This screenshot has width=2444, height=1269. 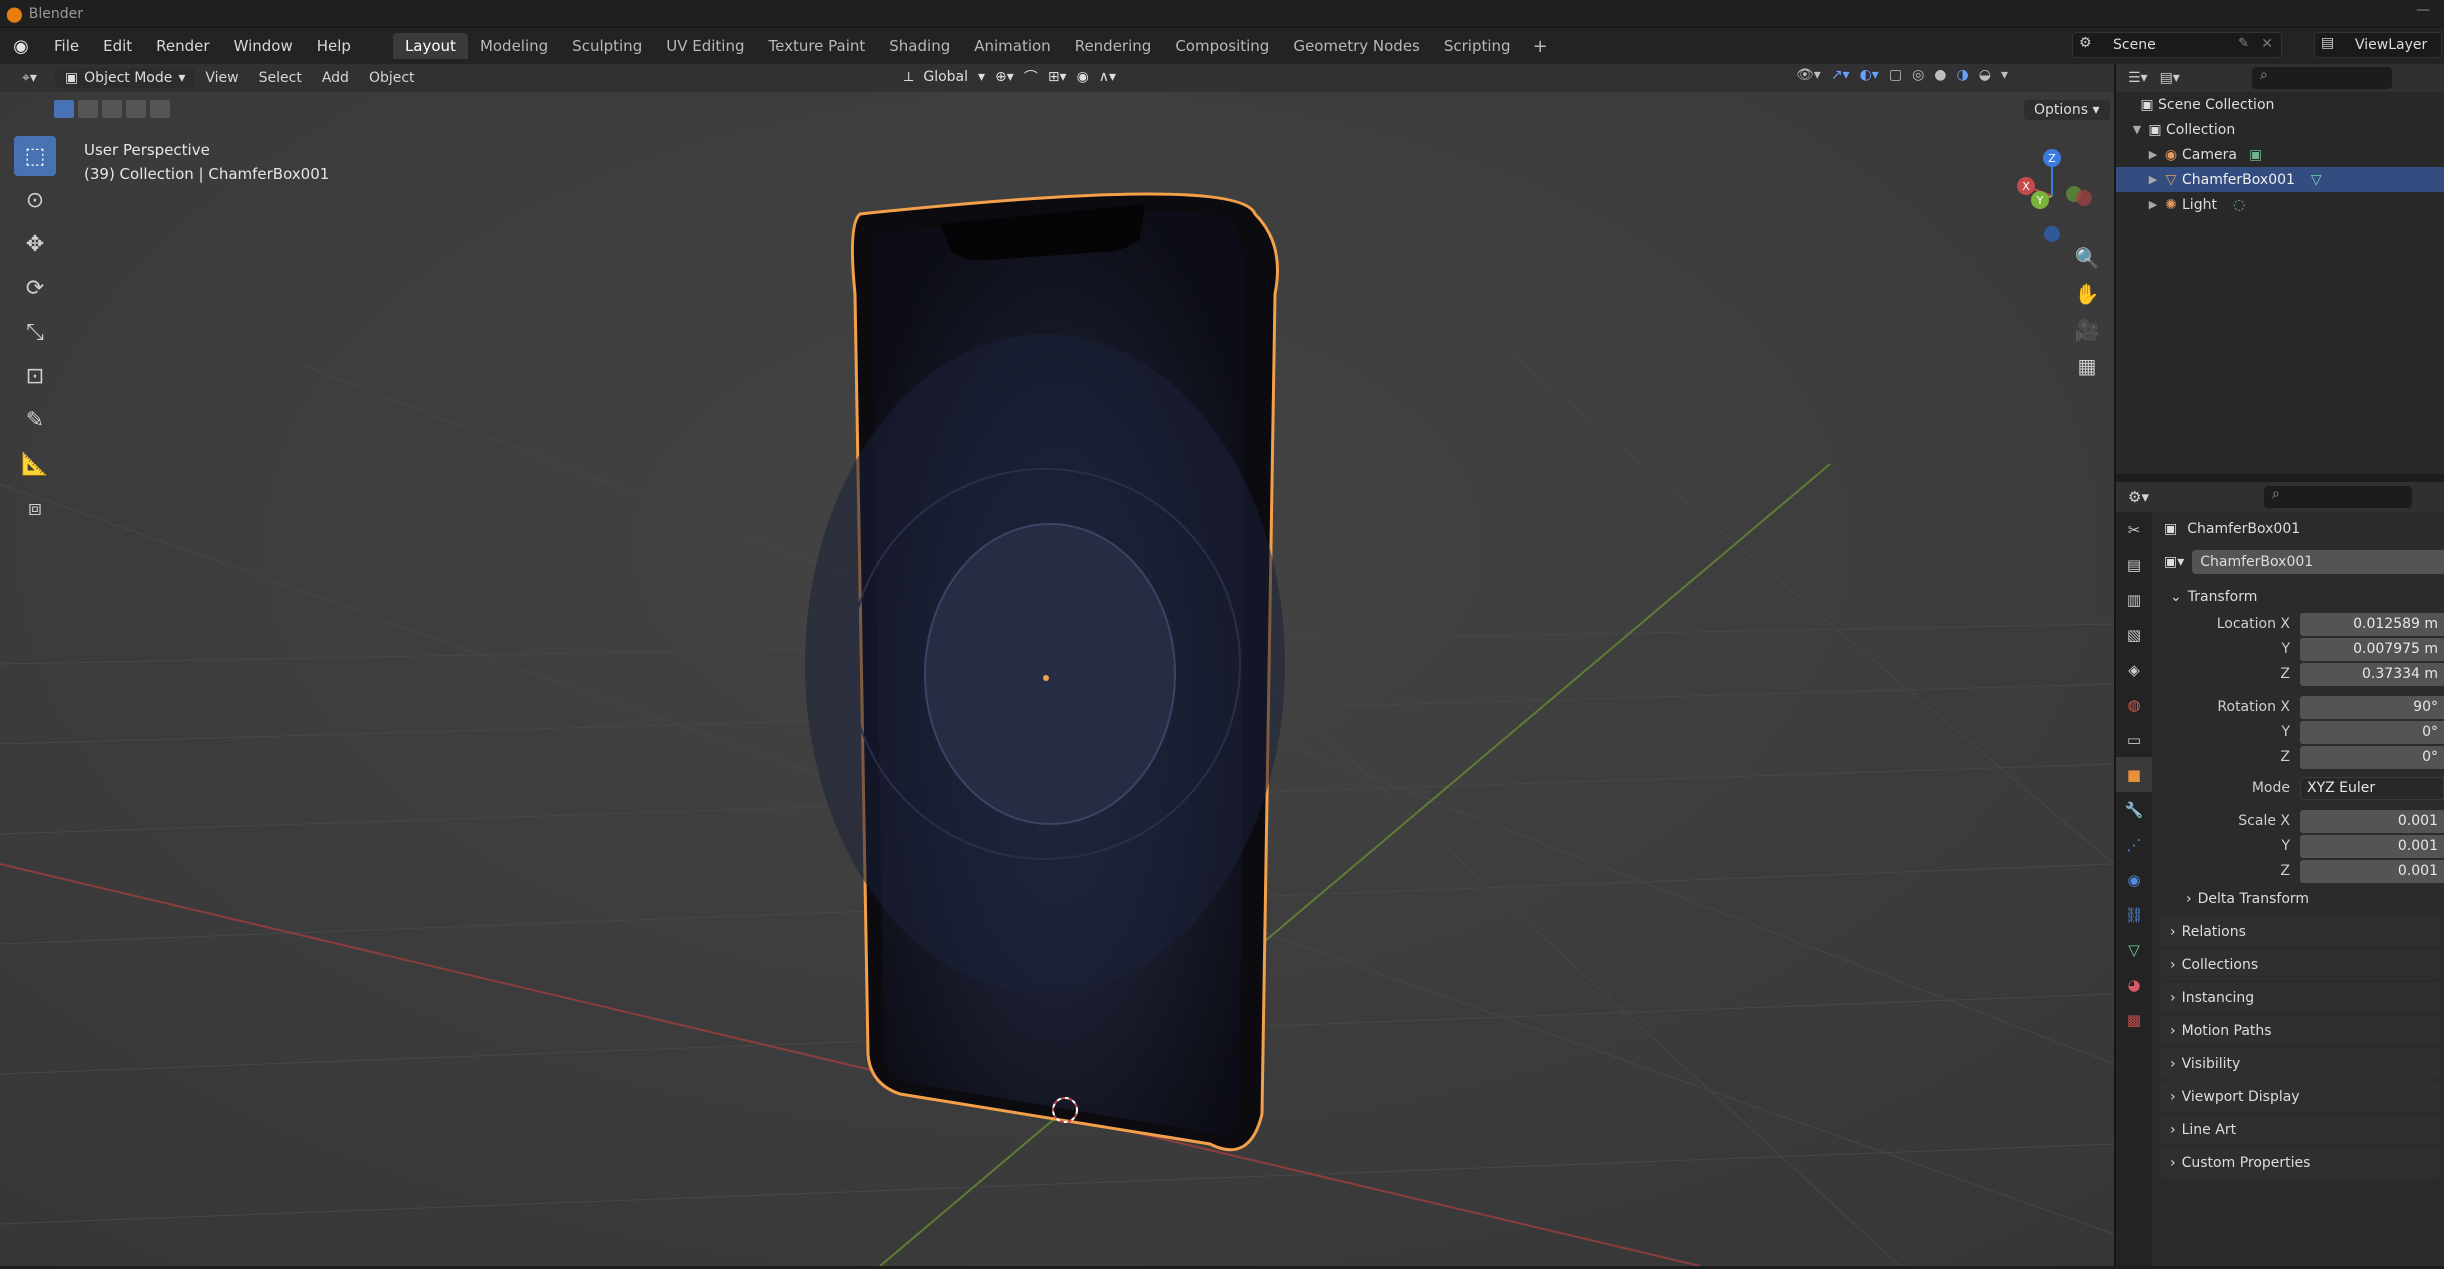 I want to click on phone-object, so click(x=1045, y=672).